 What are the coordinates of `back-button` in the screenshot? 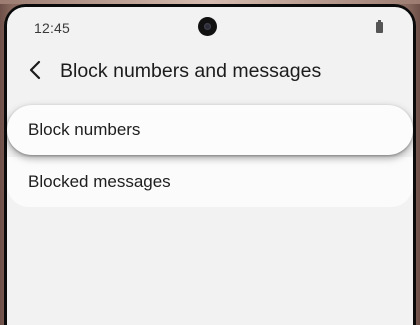 It's located at (36, 70).